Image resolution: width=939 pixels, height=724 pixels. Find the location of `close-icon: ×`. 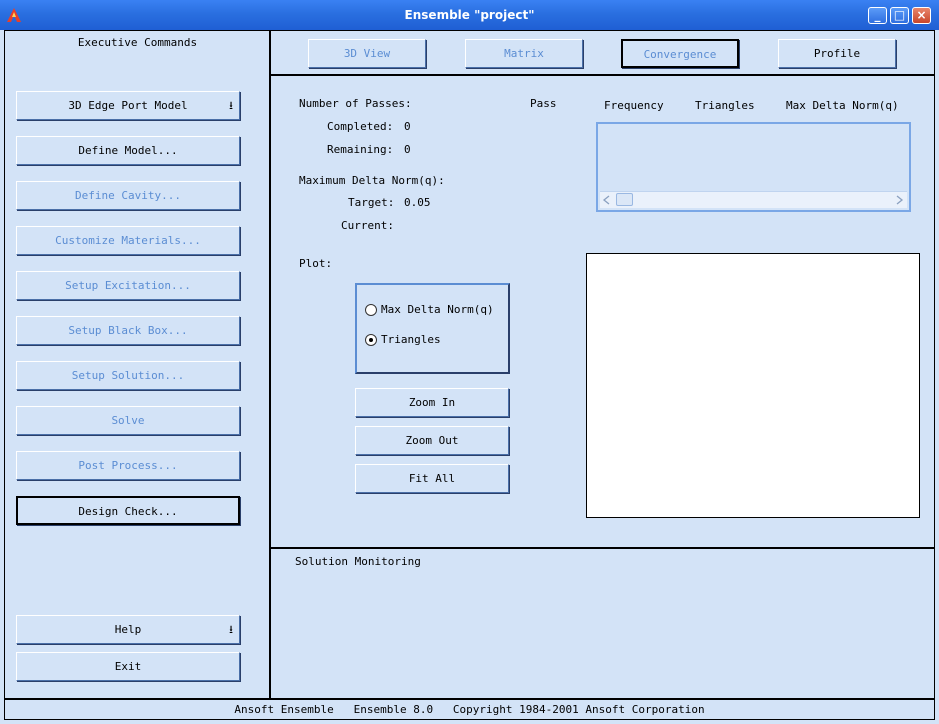

close-icon: × is located at coordinates (921, 15).